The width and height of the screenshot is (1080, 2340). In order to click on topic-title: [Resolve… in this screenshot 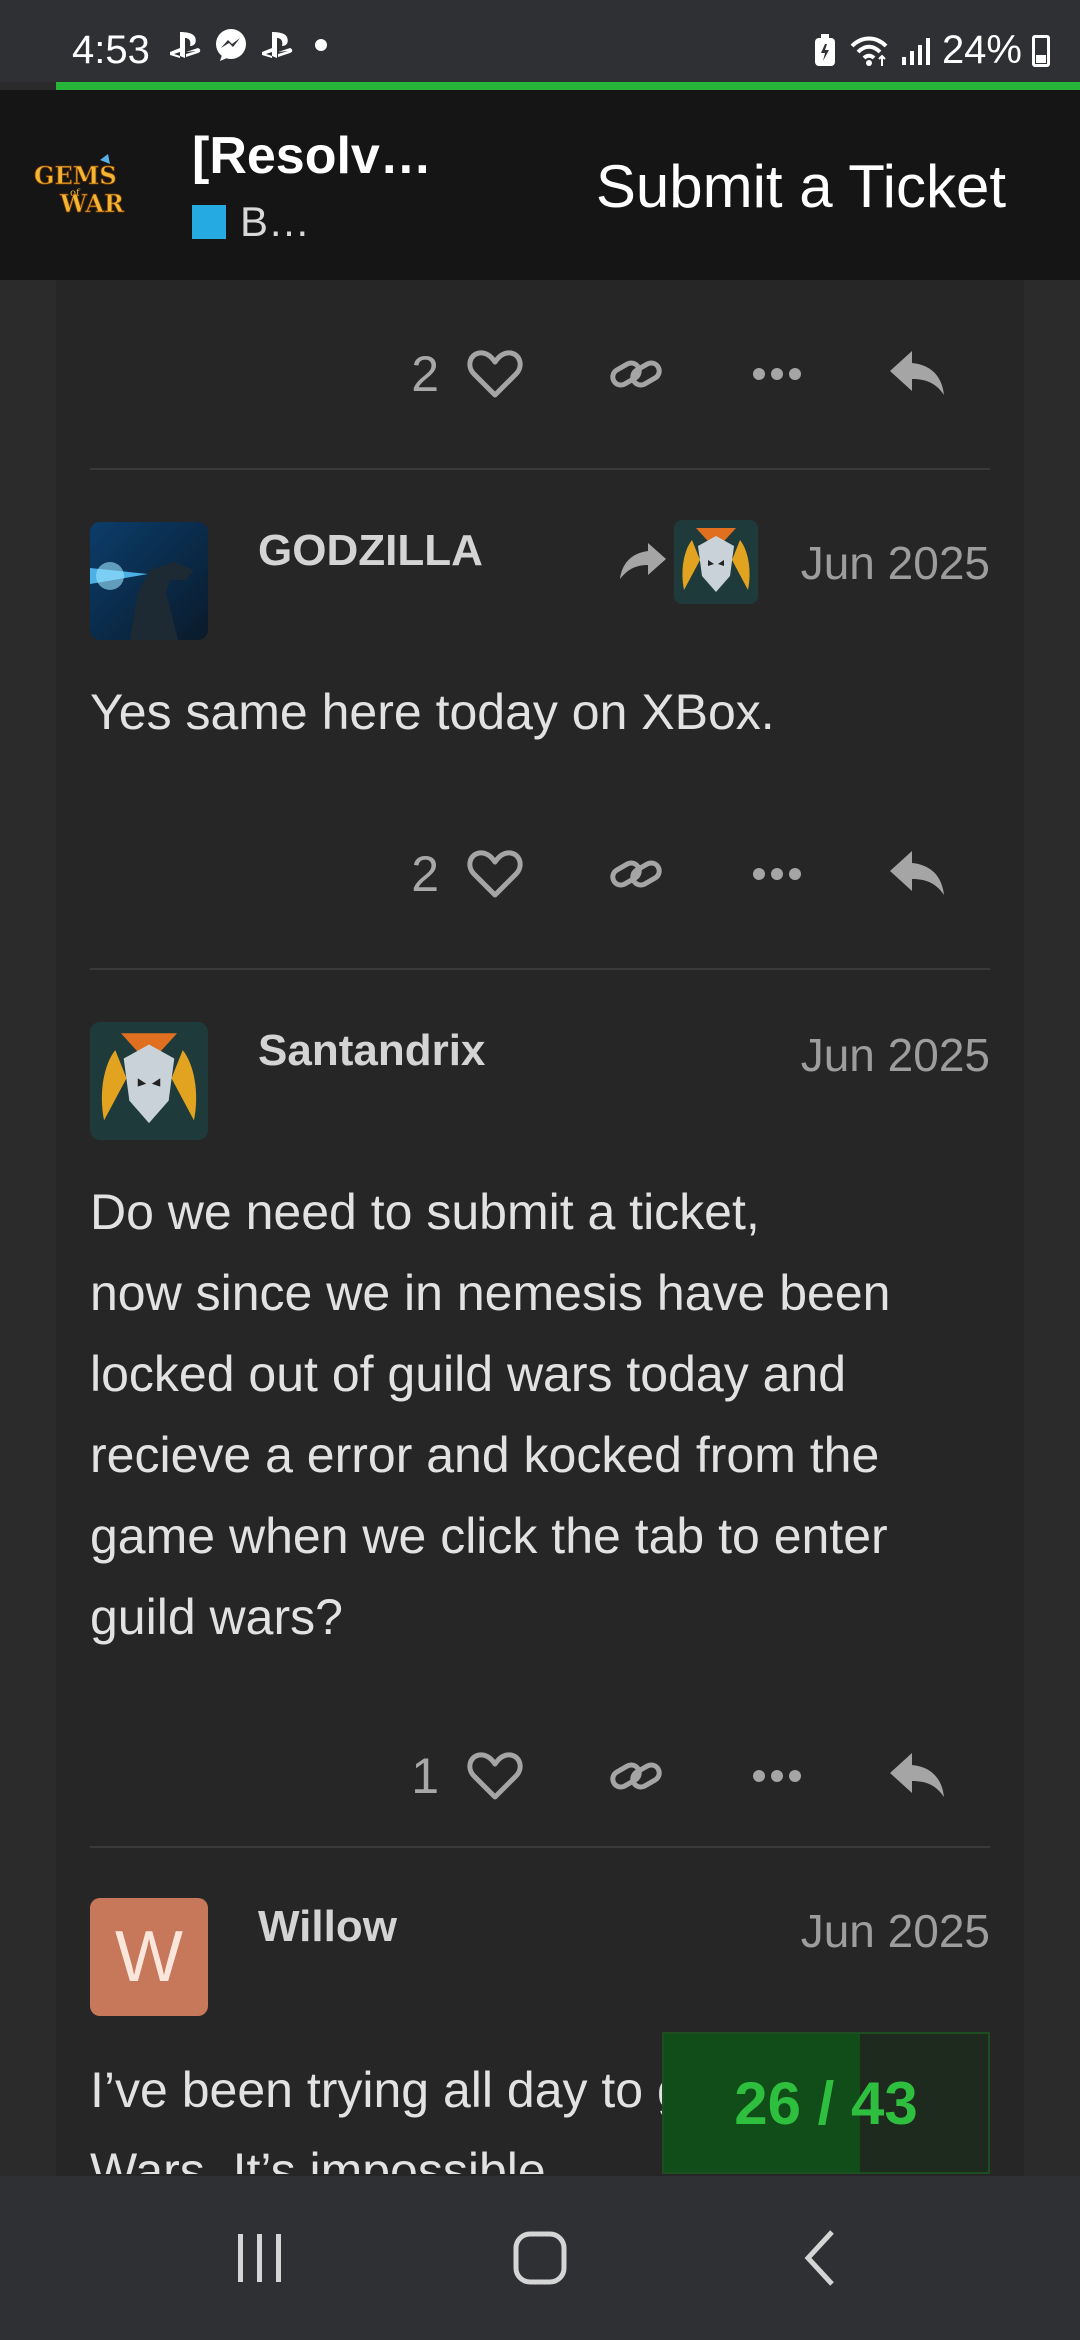, I will do `click(322, 156)`.